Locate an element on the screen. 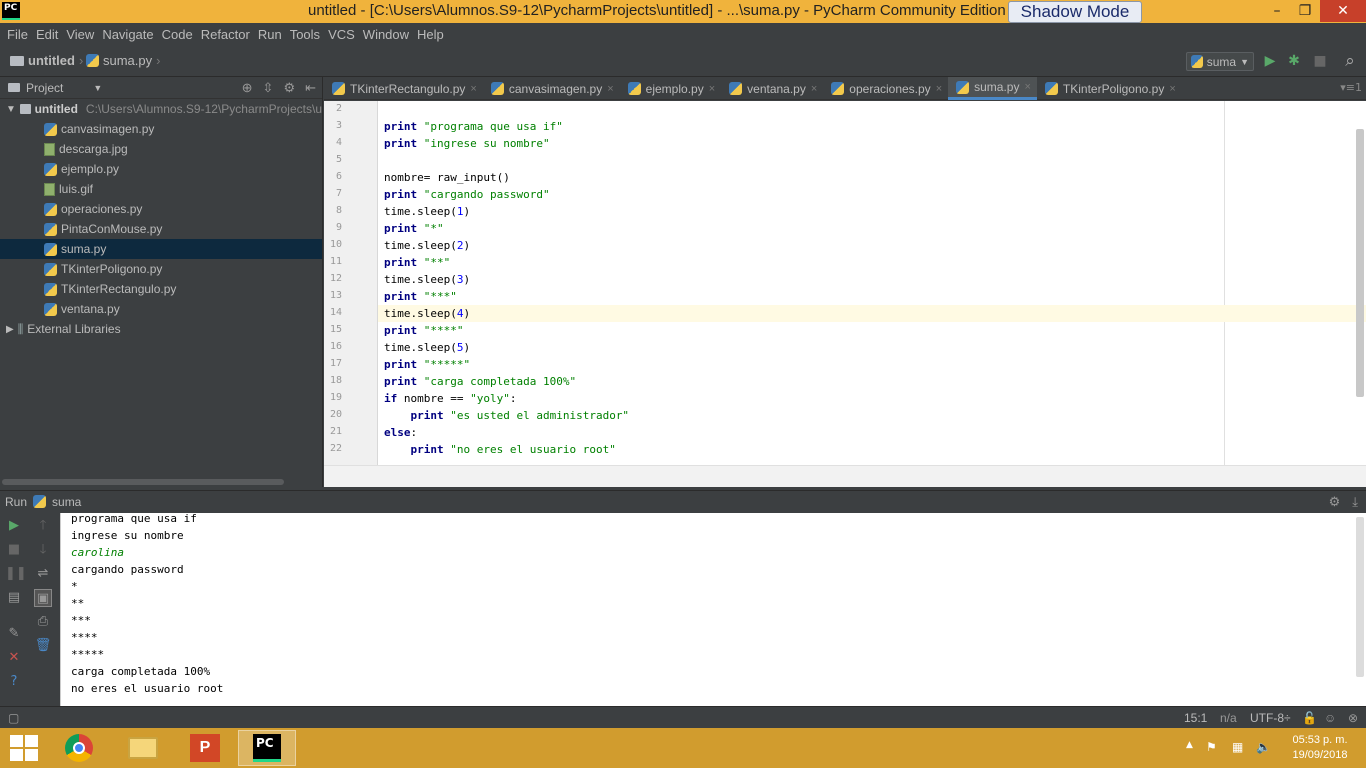 The height and width of the screenshot is (768, 1366). run-icon: ▶ is located at coordinates (1270, 61).